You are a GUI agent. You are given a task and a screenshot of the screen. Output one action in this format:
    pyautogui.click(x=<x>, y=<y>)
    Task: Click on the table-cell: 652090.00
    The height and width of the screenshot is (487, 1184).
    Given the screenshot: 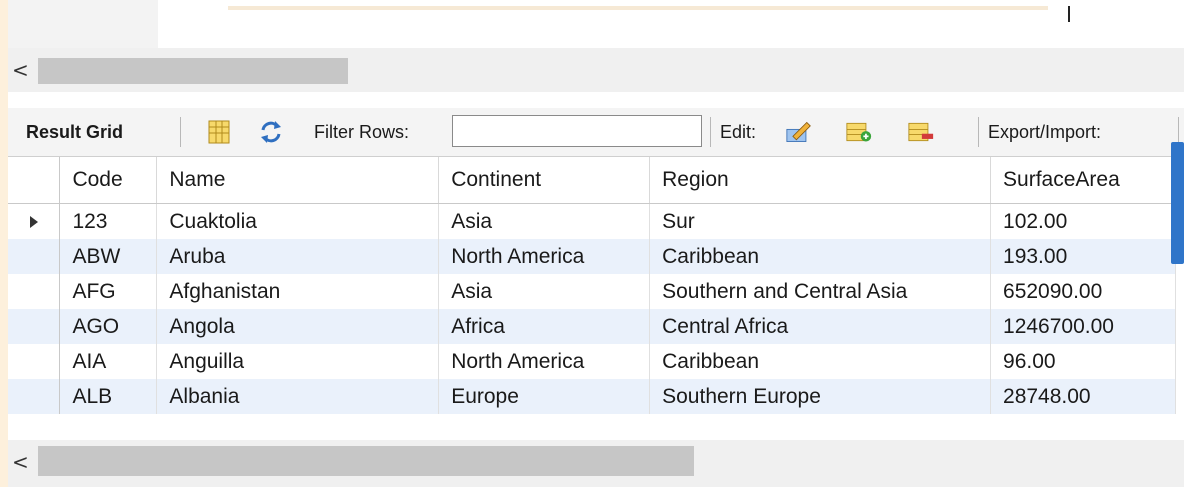 What is the action you would take?
    pyautogui.click(x=1083, y=291)
    